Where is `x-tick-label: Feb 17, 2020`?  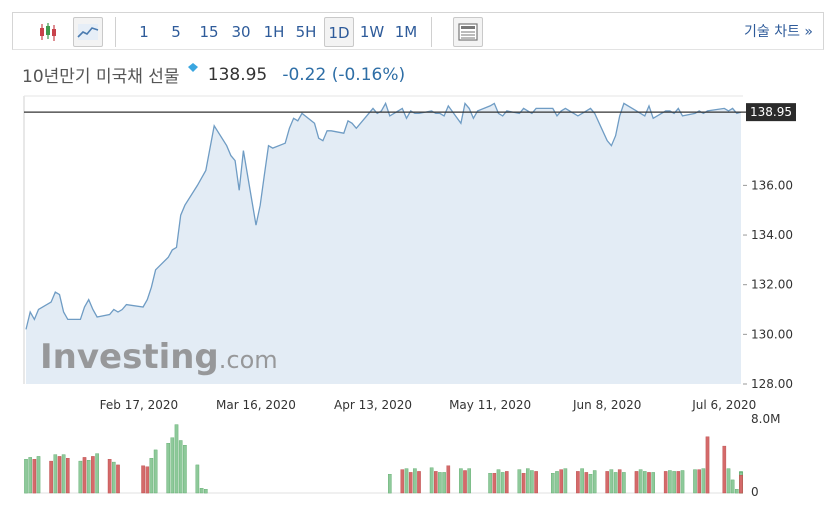 x-tick-label: Feb 17, 2020 is located at coordinates (139, 405).